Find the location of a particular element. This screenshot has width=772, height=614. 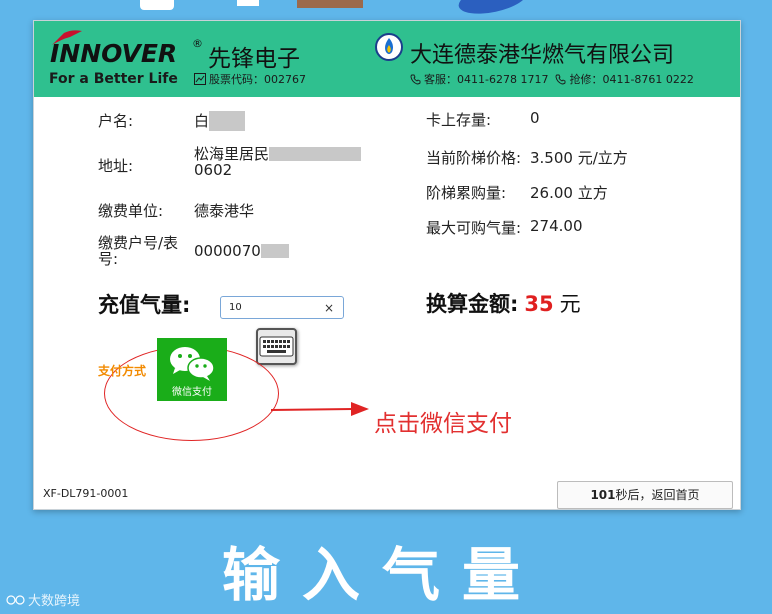

address-line-1: 松海里居民 is located at coordinates (232, 154).